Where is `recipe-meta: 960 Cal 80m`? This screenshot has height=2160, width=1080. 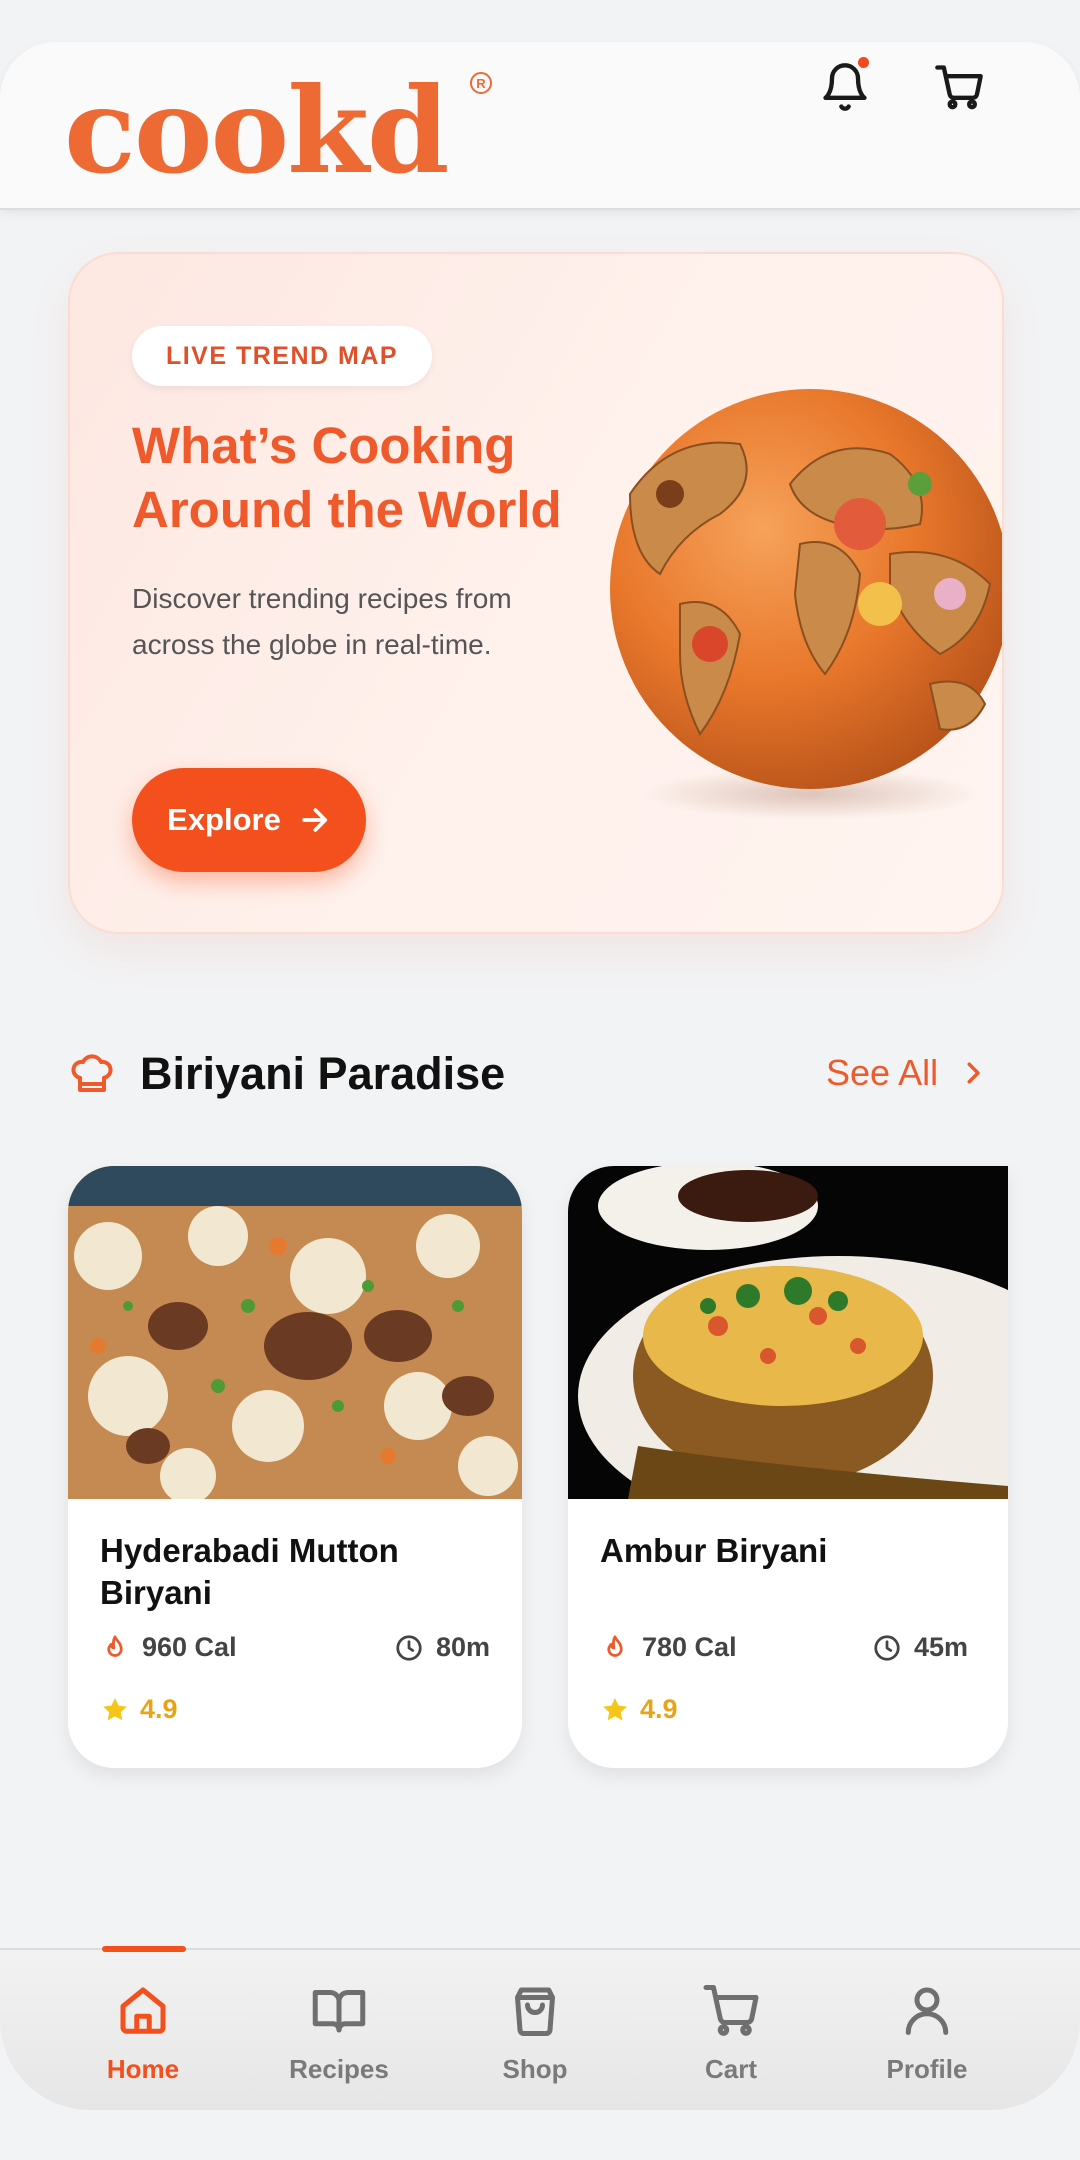
recipe-meta: 960 Cal 80m is located at coordinates (295, 1652).